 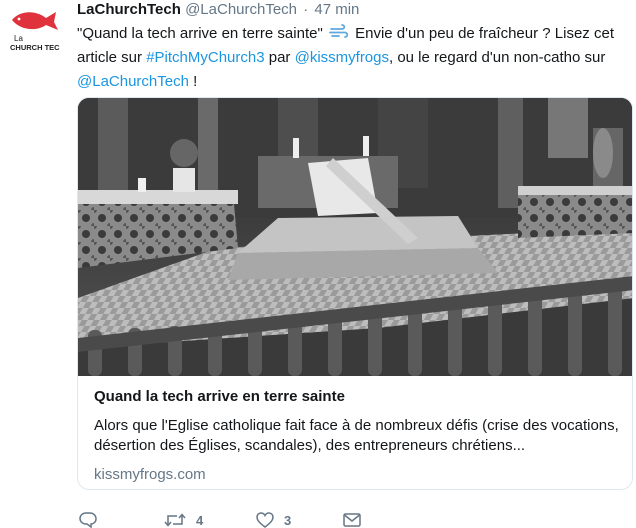 I want to click on tweet-time: 47 min, so click(x=336, y=9).